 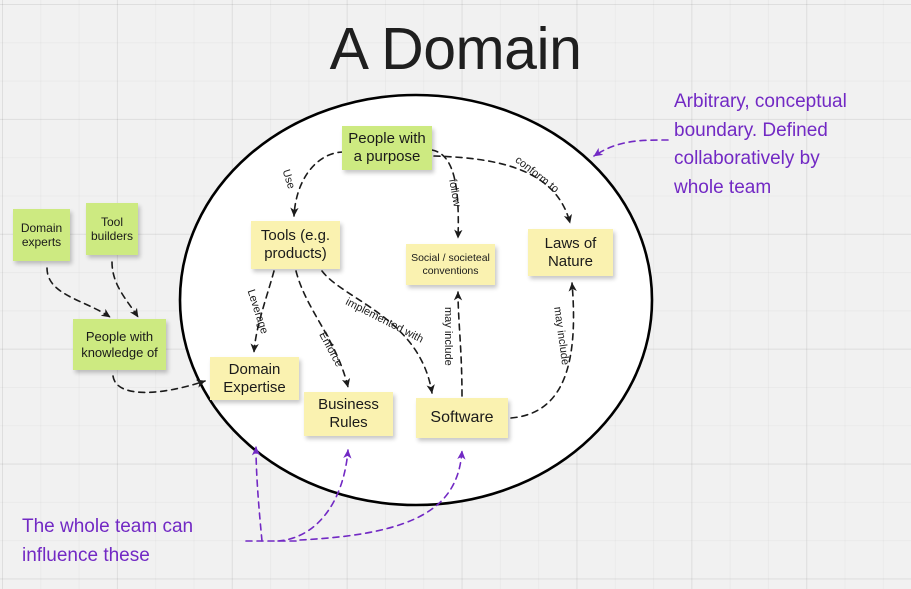 What do you see at coordinates (112, 229) in the screenshot?
I see `sticky-note-tool-builders: Tool builders` at bounding box center [112, 229].